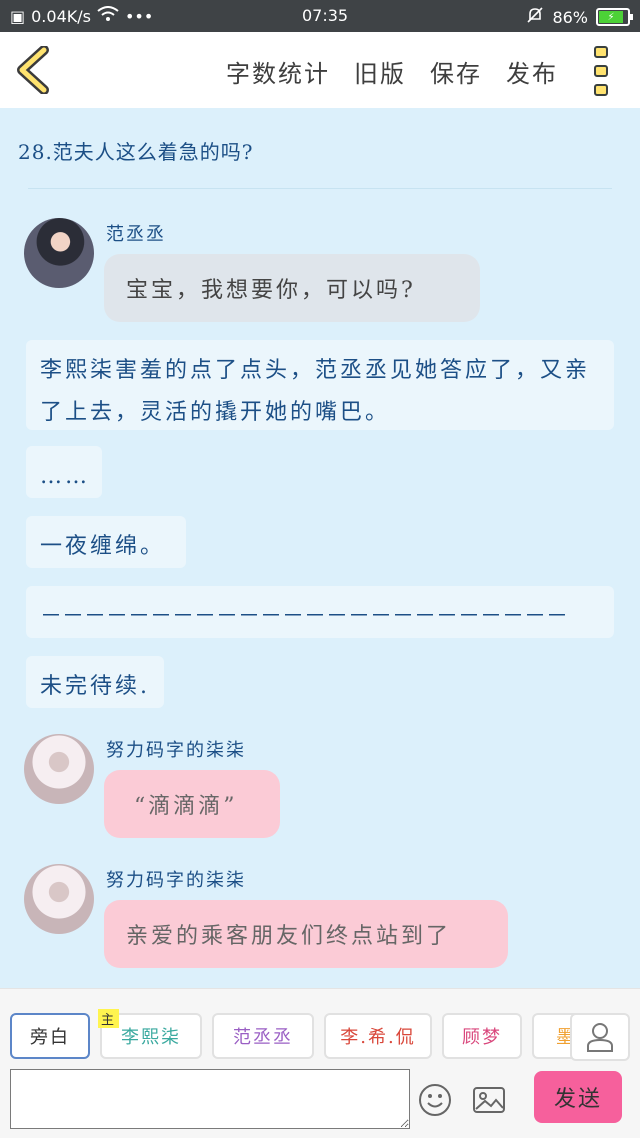  I want to click on chat-bubble: 宝宝，我想要你，可以吗?, so click(292, 288).